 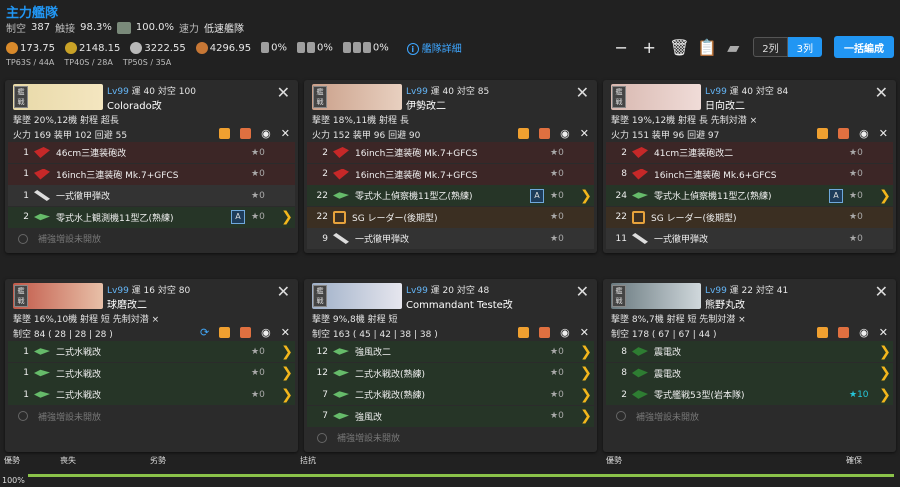 What do you see at coordinates (151, 195) in the screenshot?
I see `equipment-slot: 1 一式徹甲弾改 ★0` at bounding box center [151, 195].